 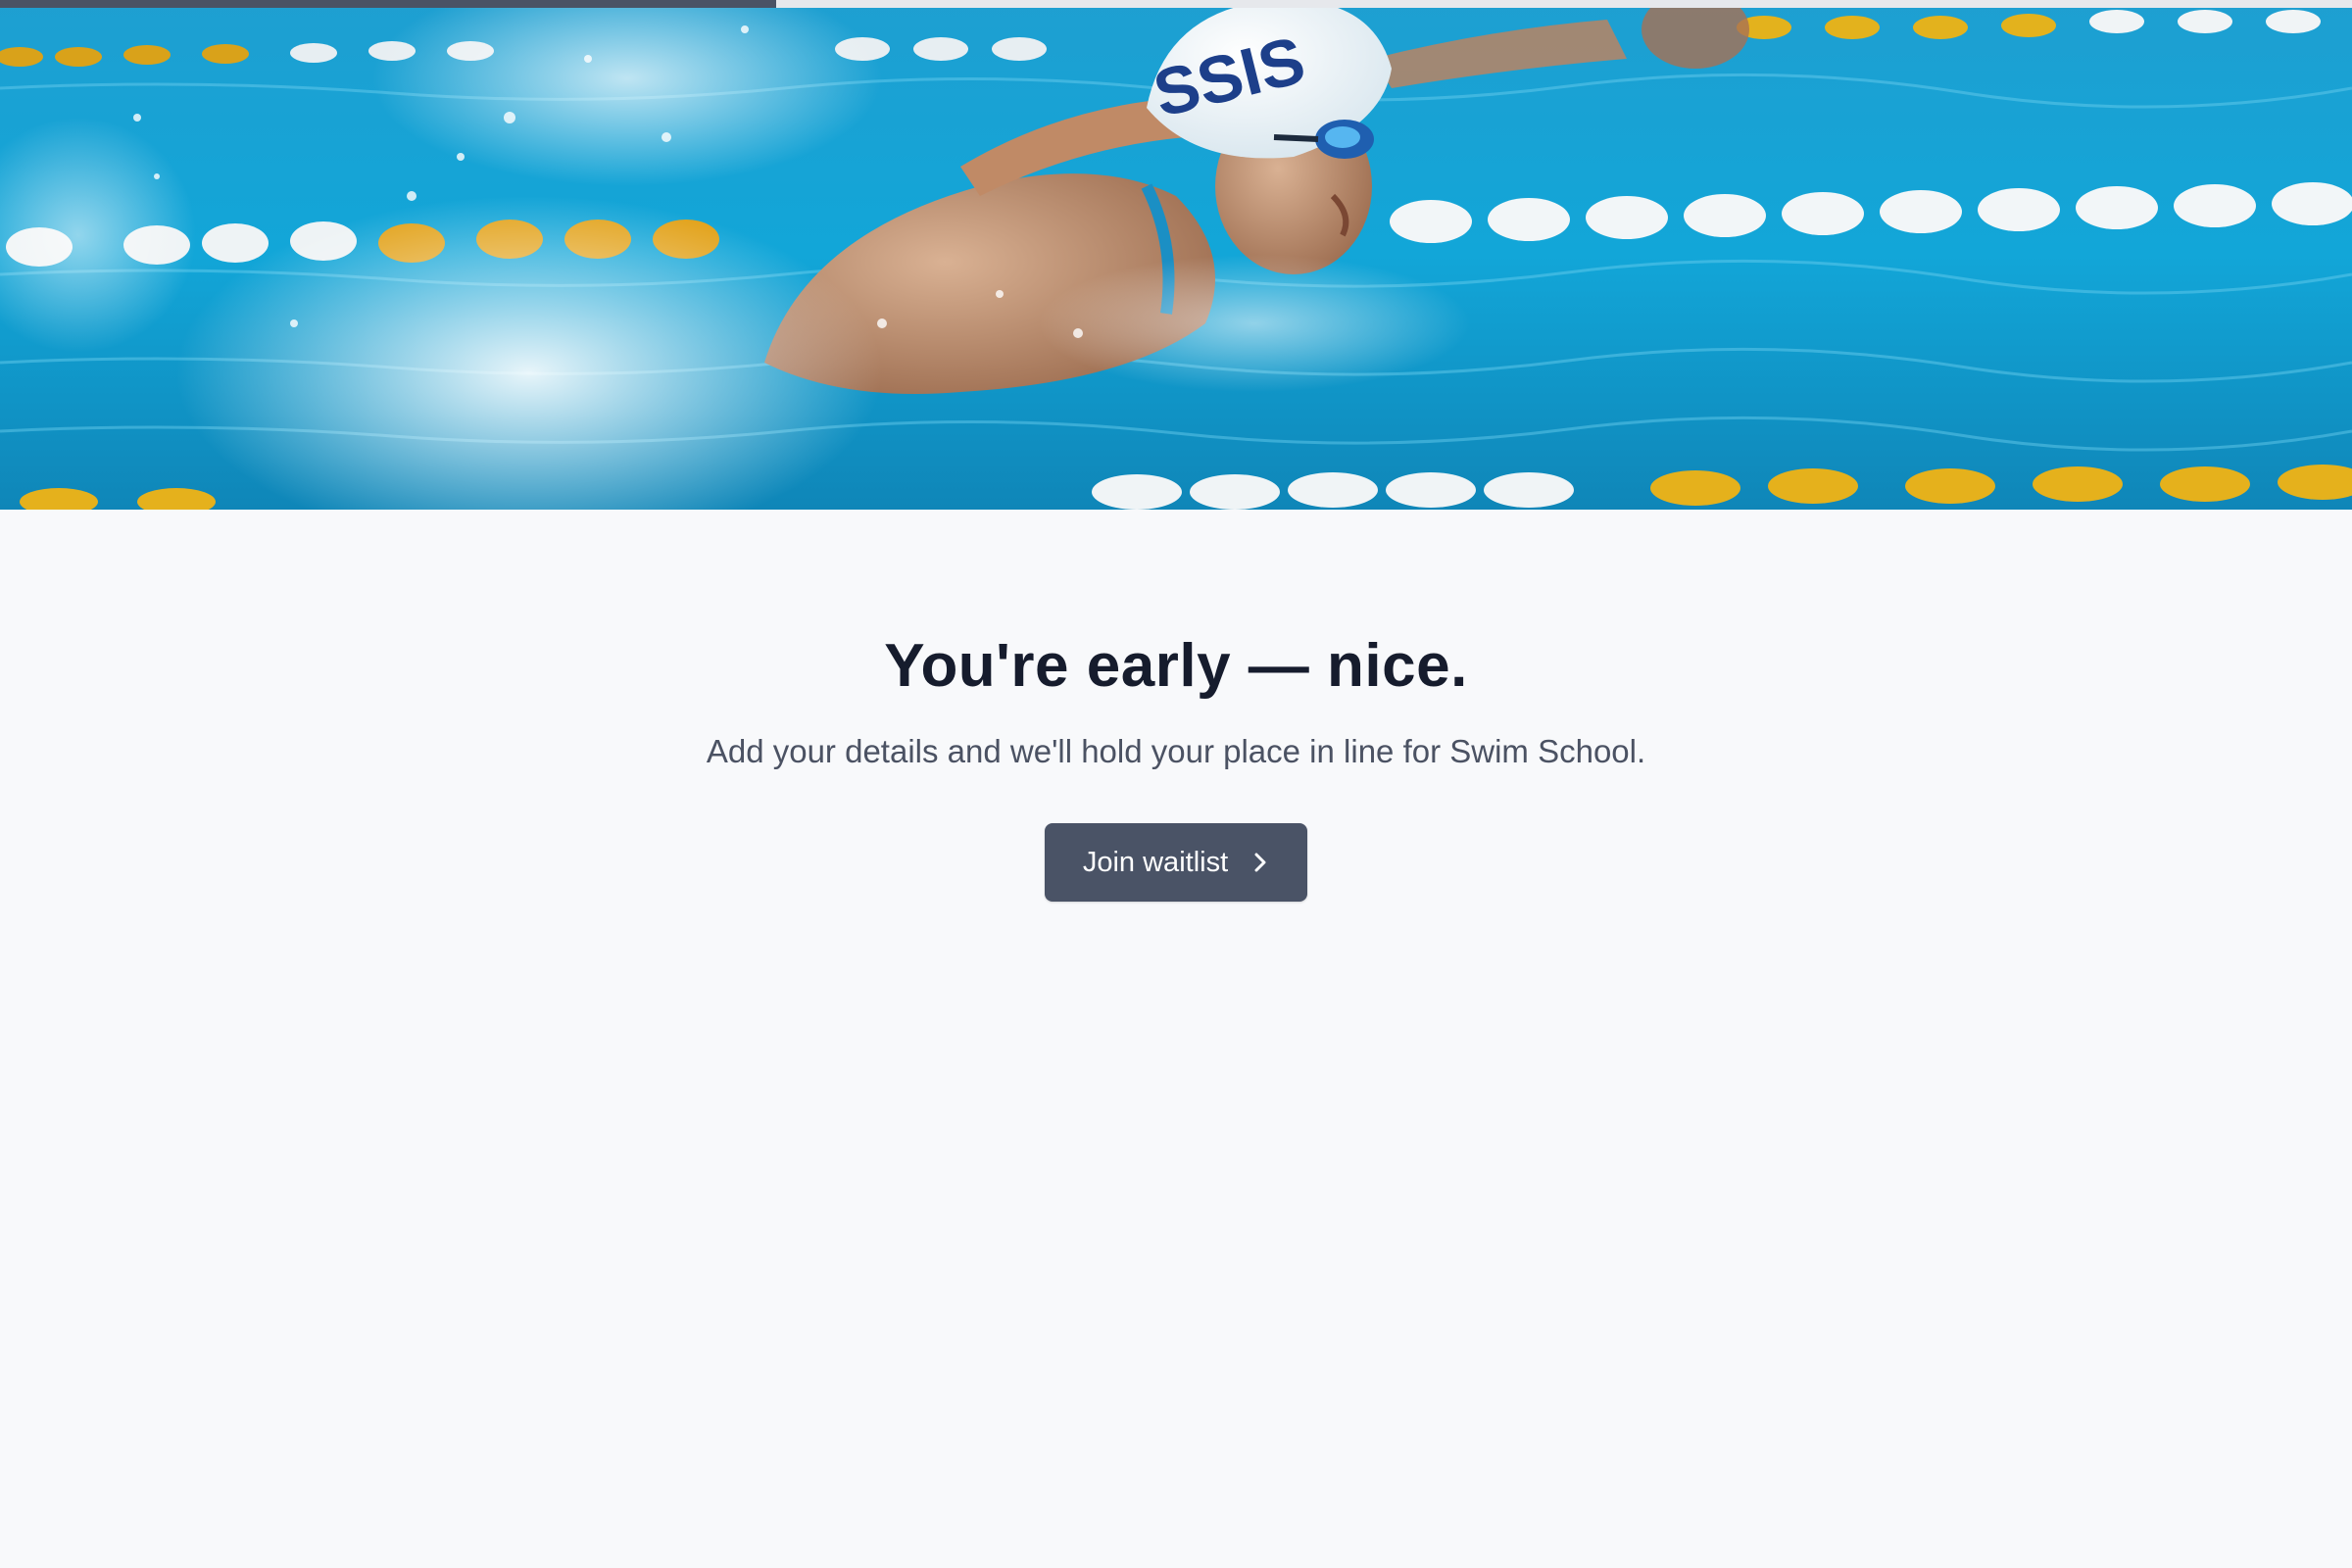 I want to click on page-title: You're early — nice., so click(x=1176, y=666).